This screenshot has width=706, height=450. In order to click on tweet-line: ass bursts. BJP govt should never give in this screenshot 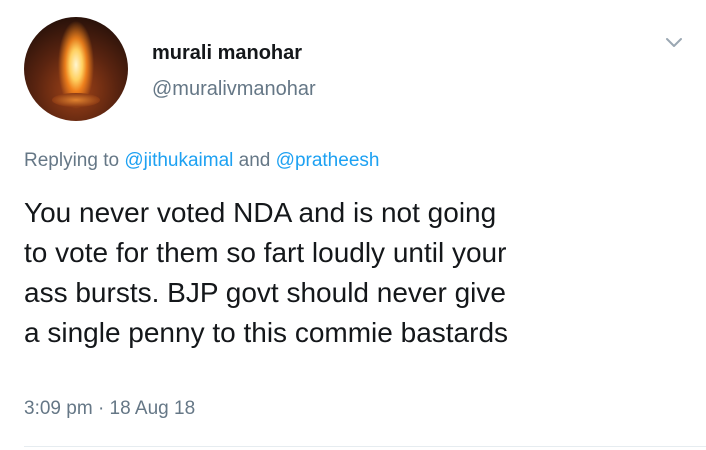, I will do `click(265, 292)`.